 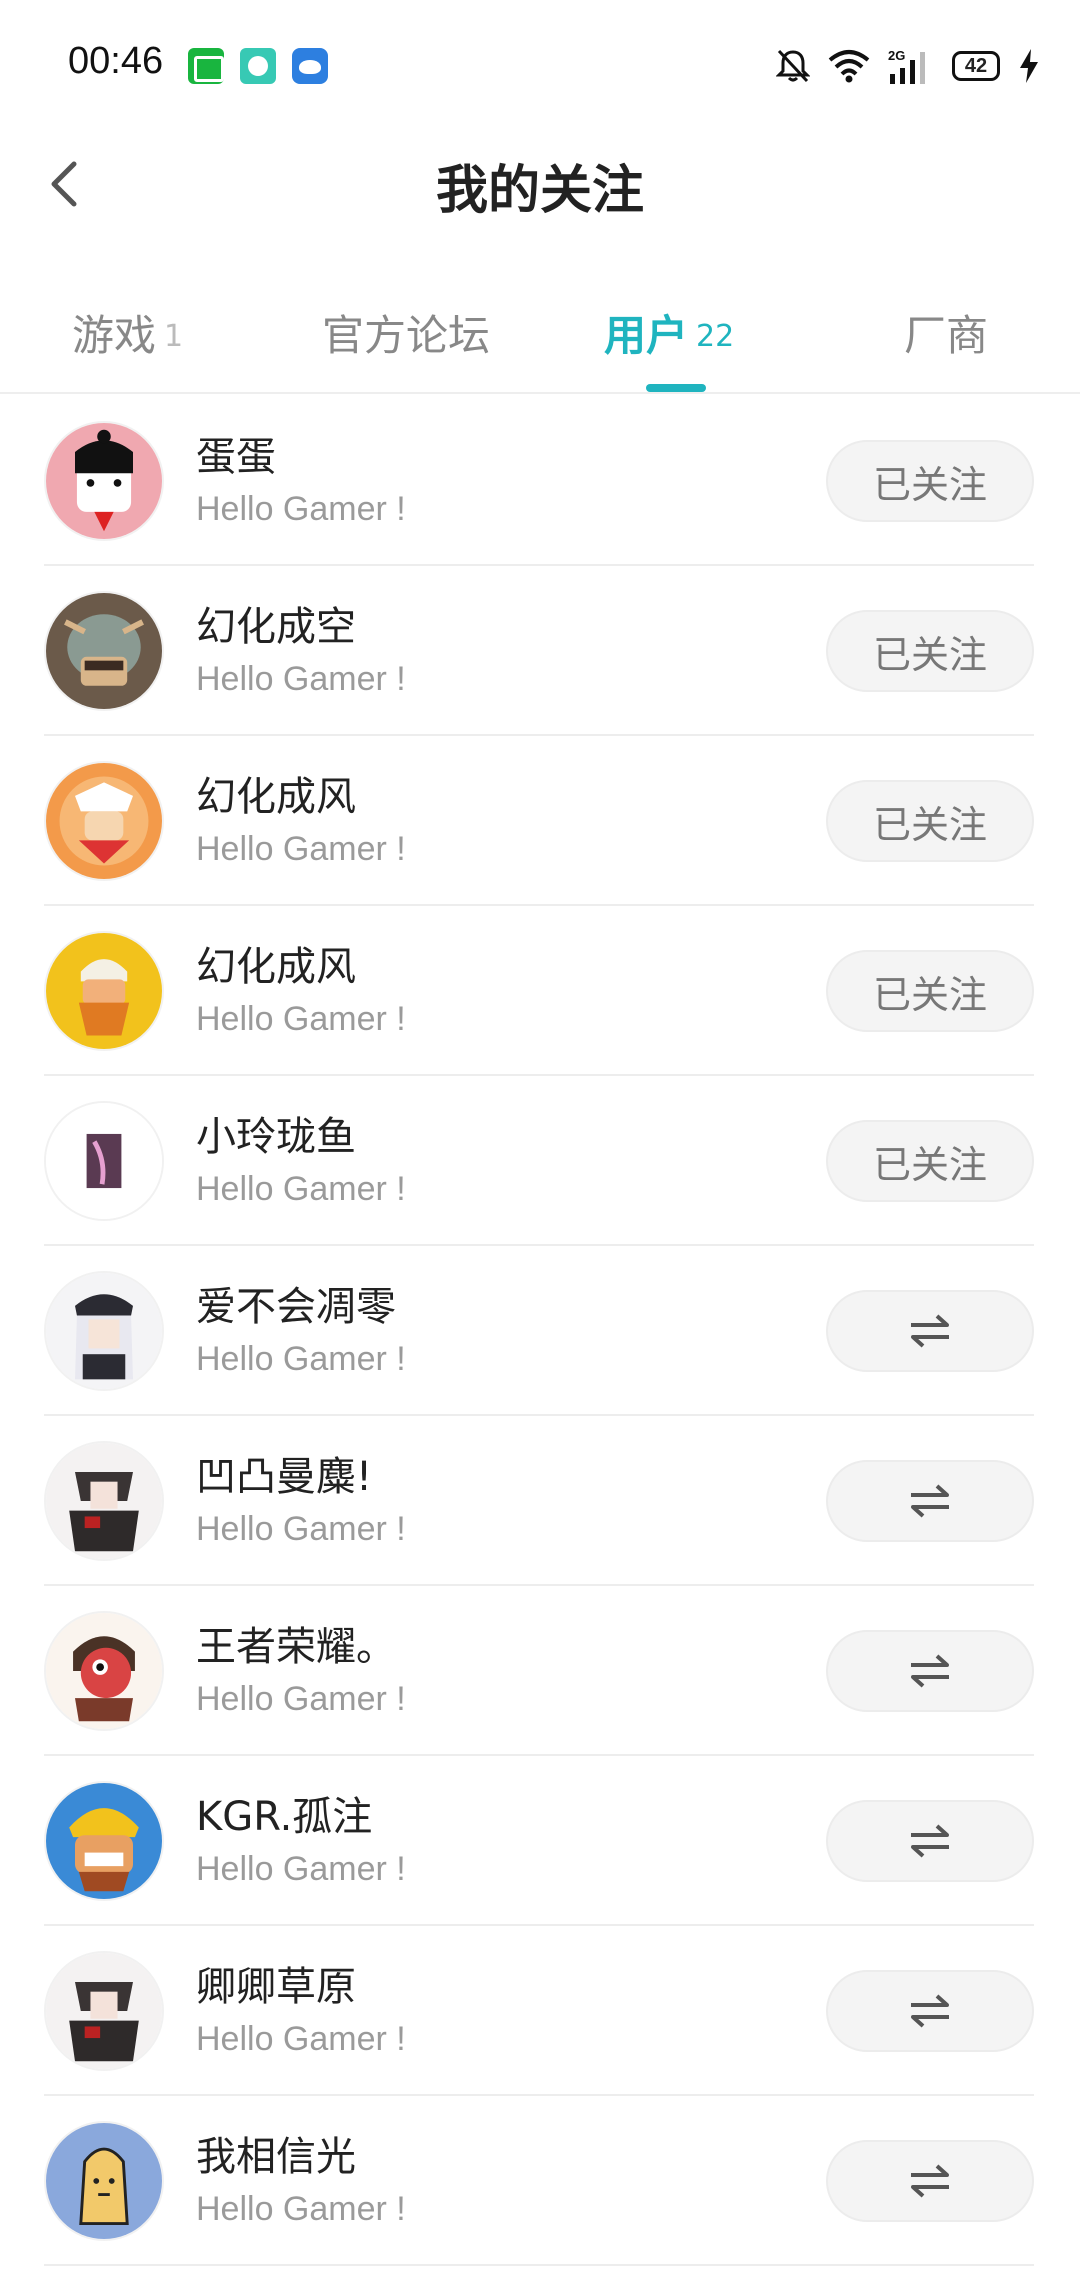 What do you see at coordinates (236, 457) in the screenshot?
I see `user-name: 蛋蛋` at bounding box center [236, 457].